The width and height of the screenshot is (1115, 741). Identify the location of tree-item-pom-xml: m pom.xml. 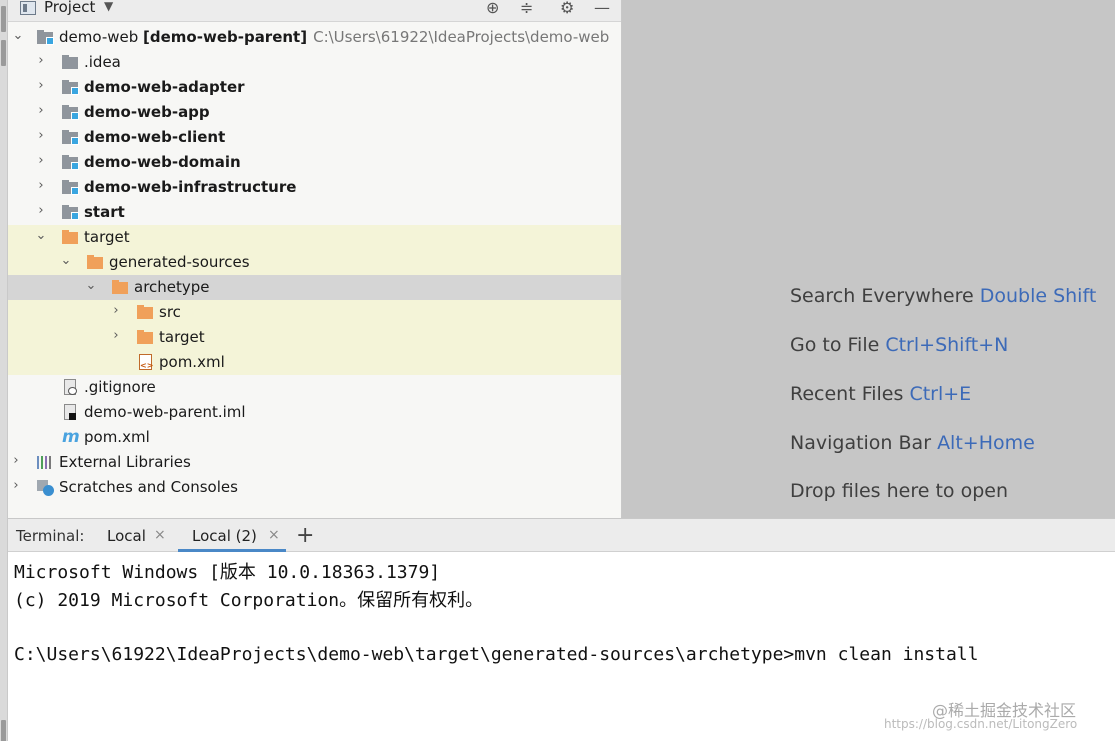
(314, 437).